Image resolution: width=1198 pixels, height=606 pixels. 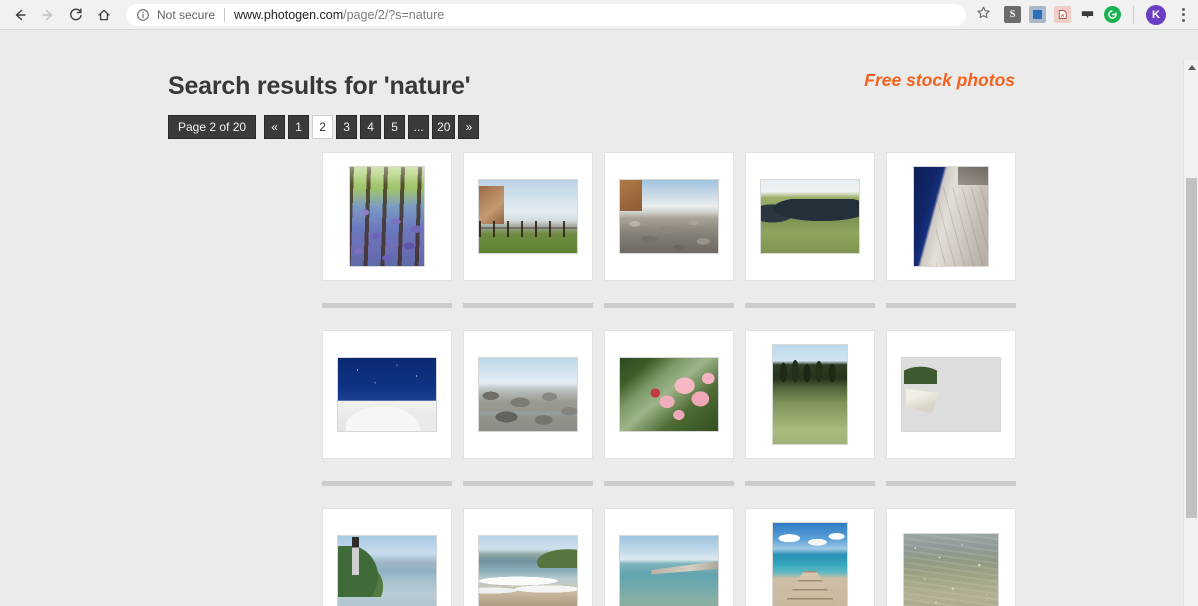 What do you see at coordinates (1037, 14) in the screenshot?
I see `extension-blue-icon` at bounding box center [1037, 14].